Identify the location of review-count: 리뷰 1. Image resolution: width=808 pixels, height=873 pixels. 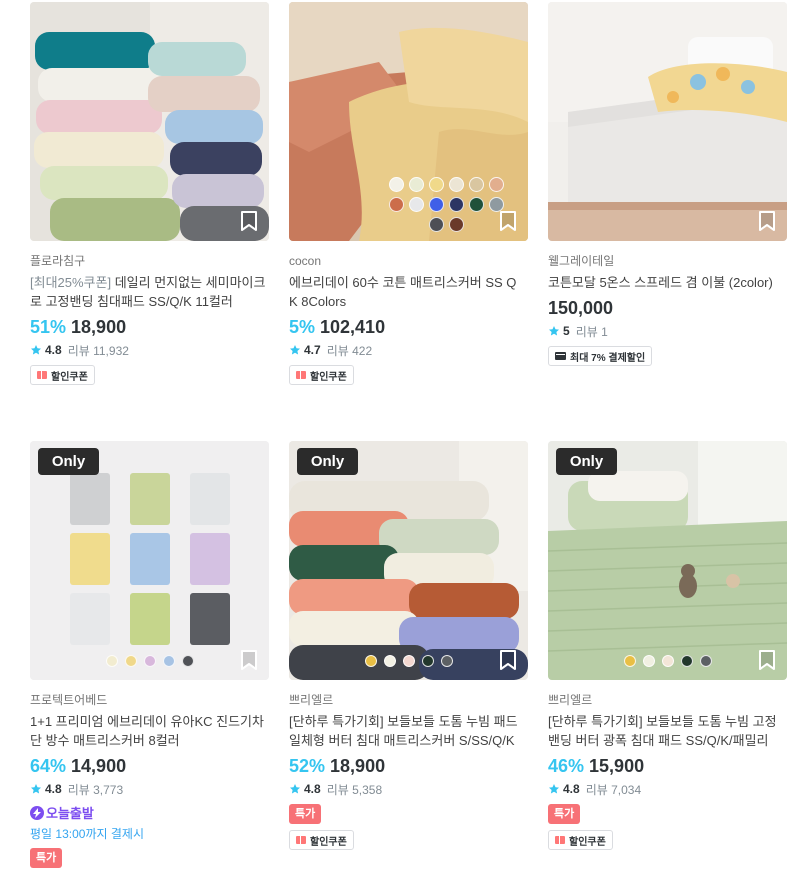
(591, 331).